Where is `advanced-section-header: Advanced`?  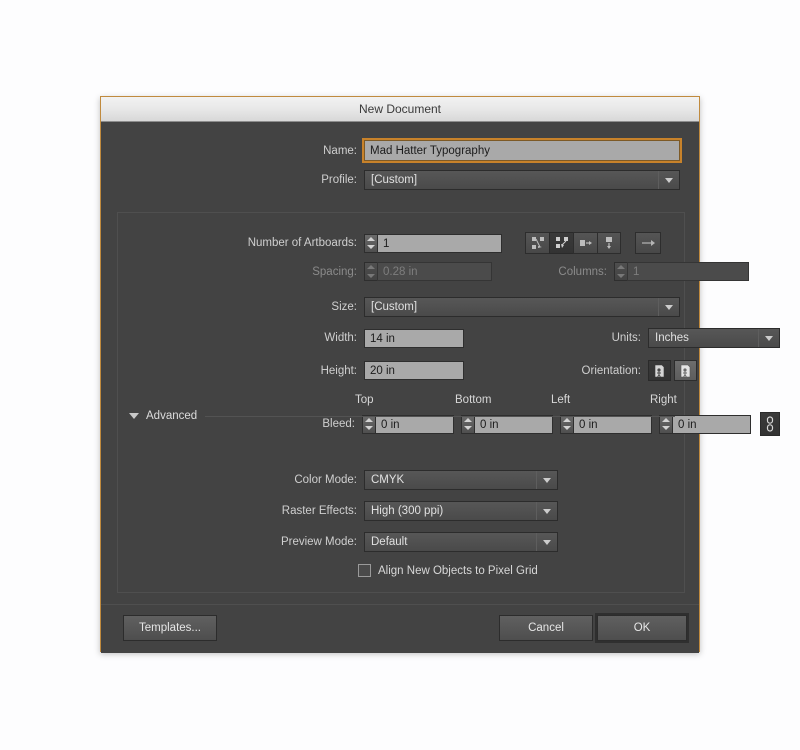
advanced-section-header: Advanced is located at coordinates (402, 416).